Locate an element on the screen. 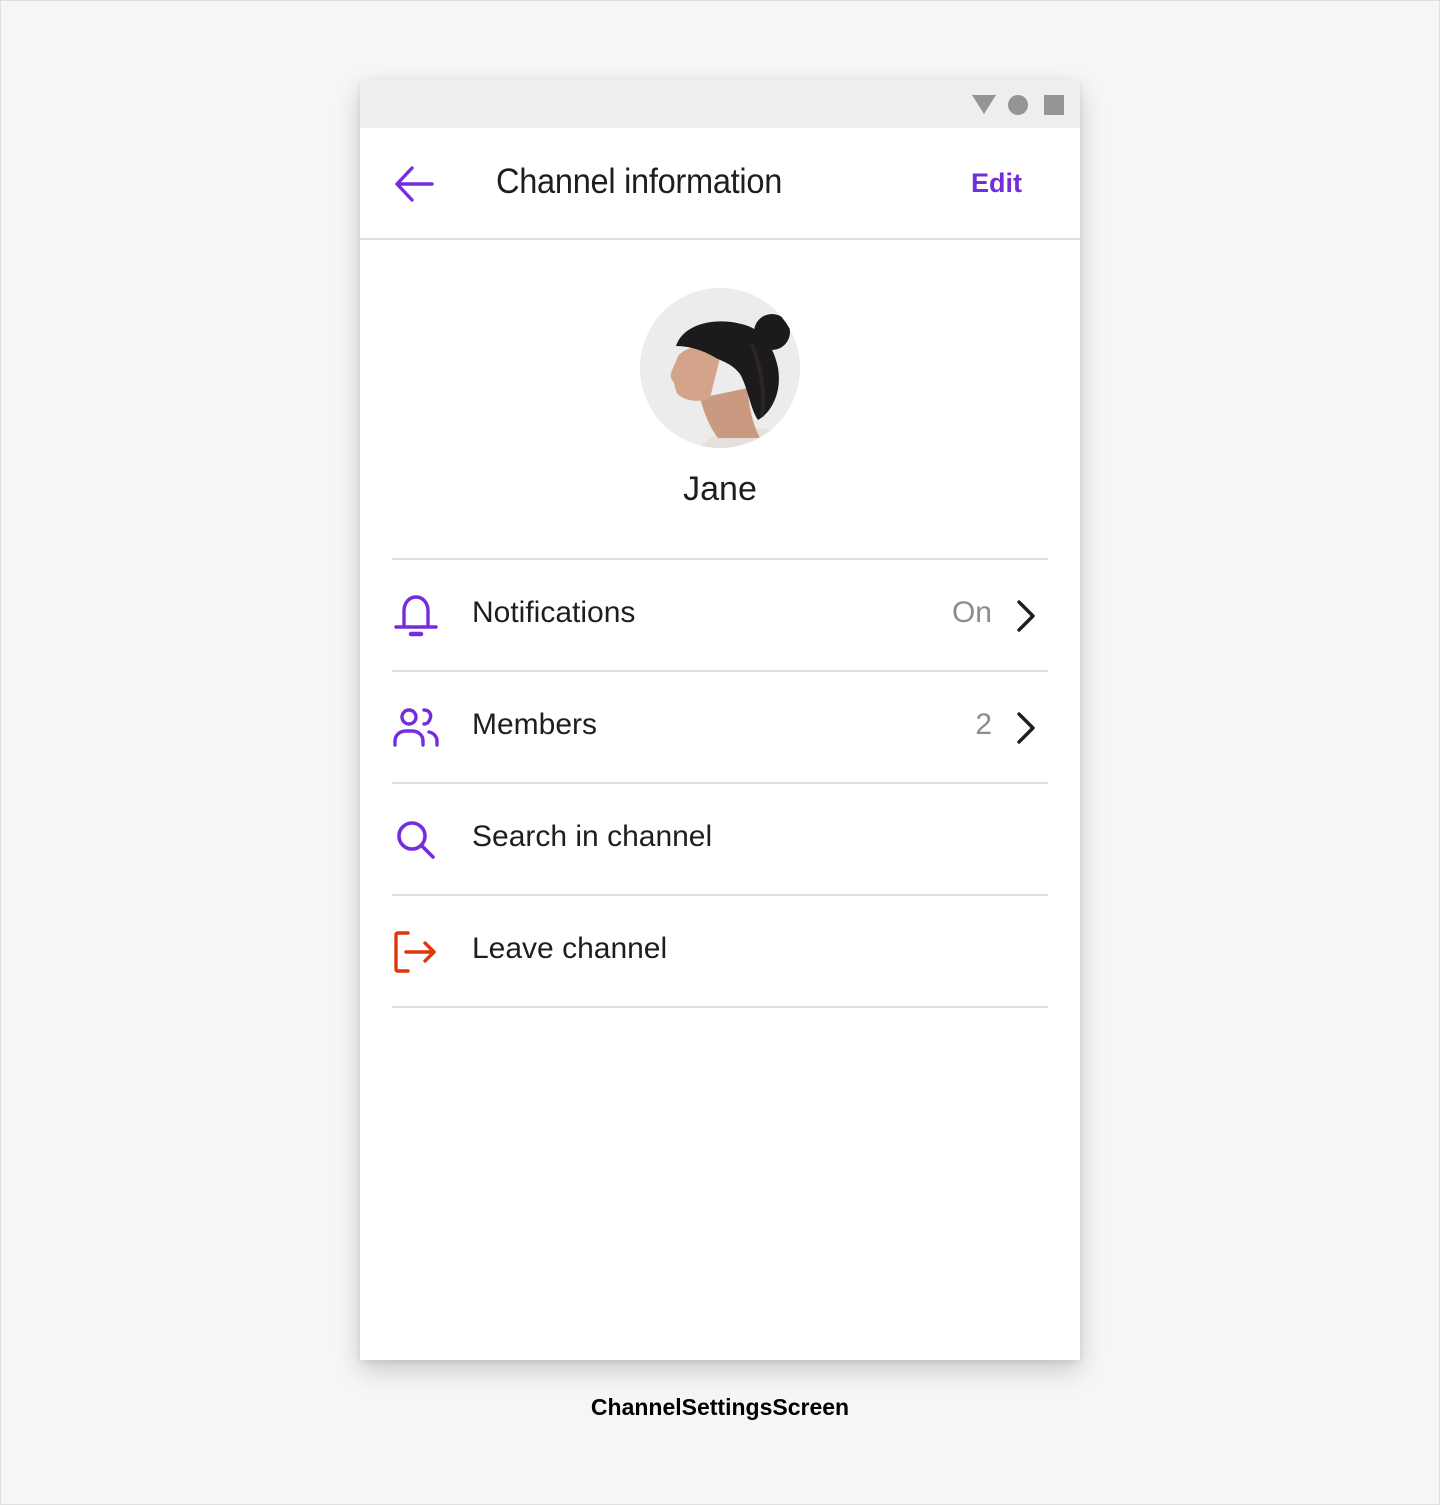  recents-square-icon is located at coordinates (1054, 105).